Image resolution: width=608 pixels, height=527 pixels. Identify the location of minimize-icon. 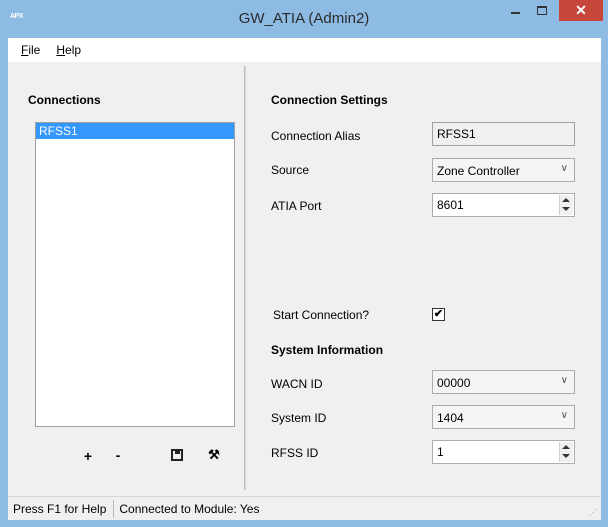
(515, 12).